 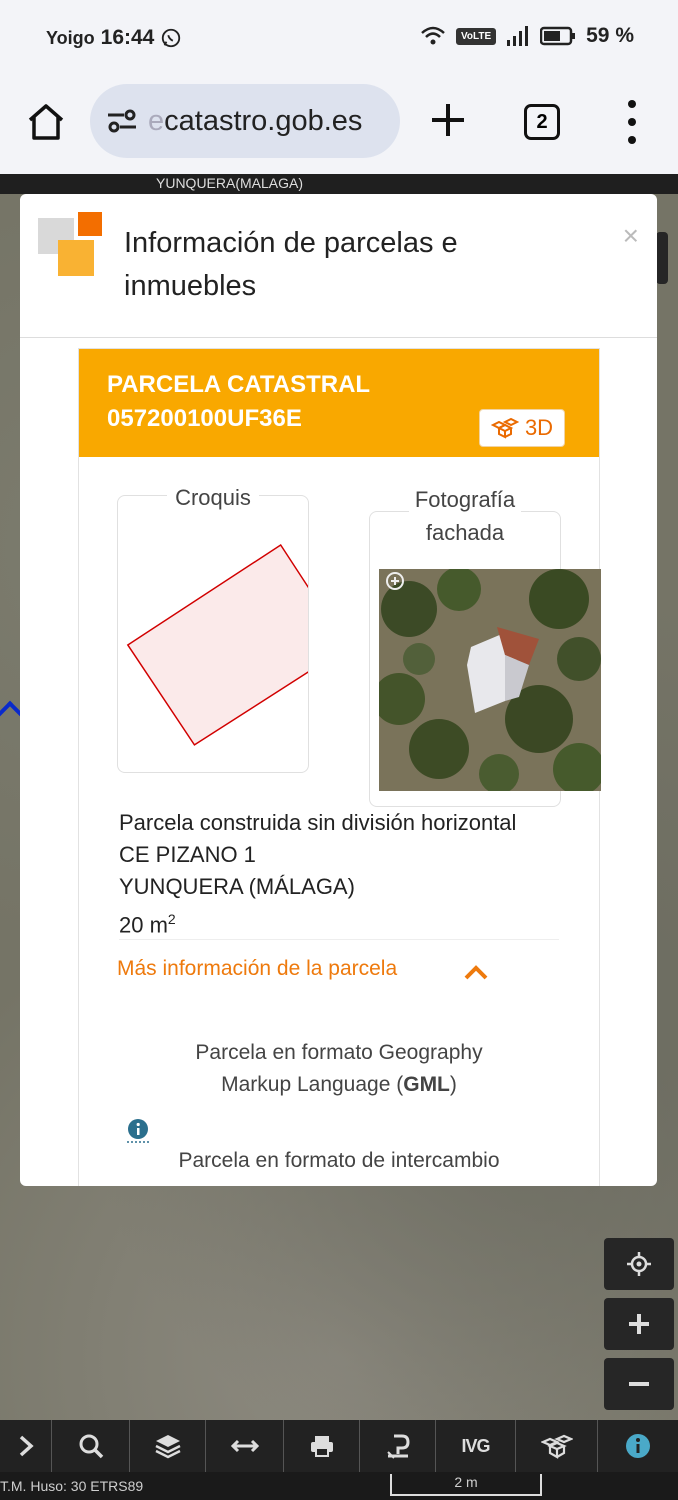 What do you see at coordinates (466, 1485) in the screenshot?
I see `scale-bar: 2 m` at bounding box center [466, 1485].